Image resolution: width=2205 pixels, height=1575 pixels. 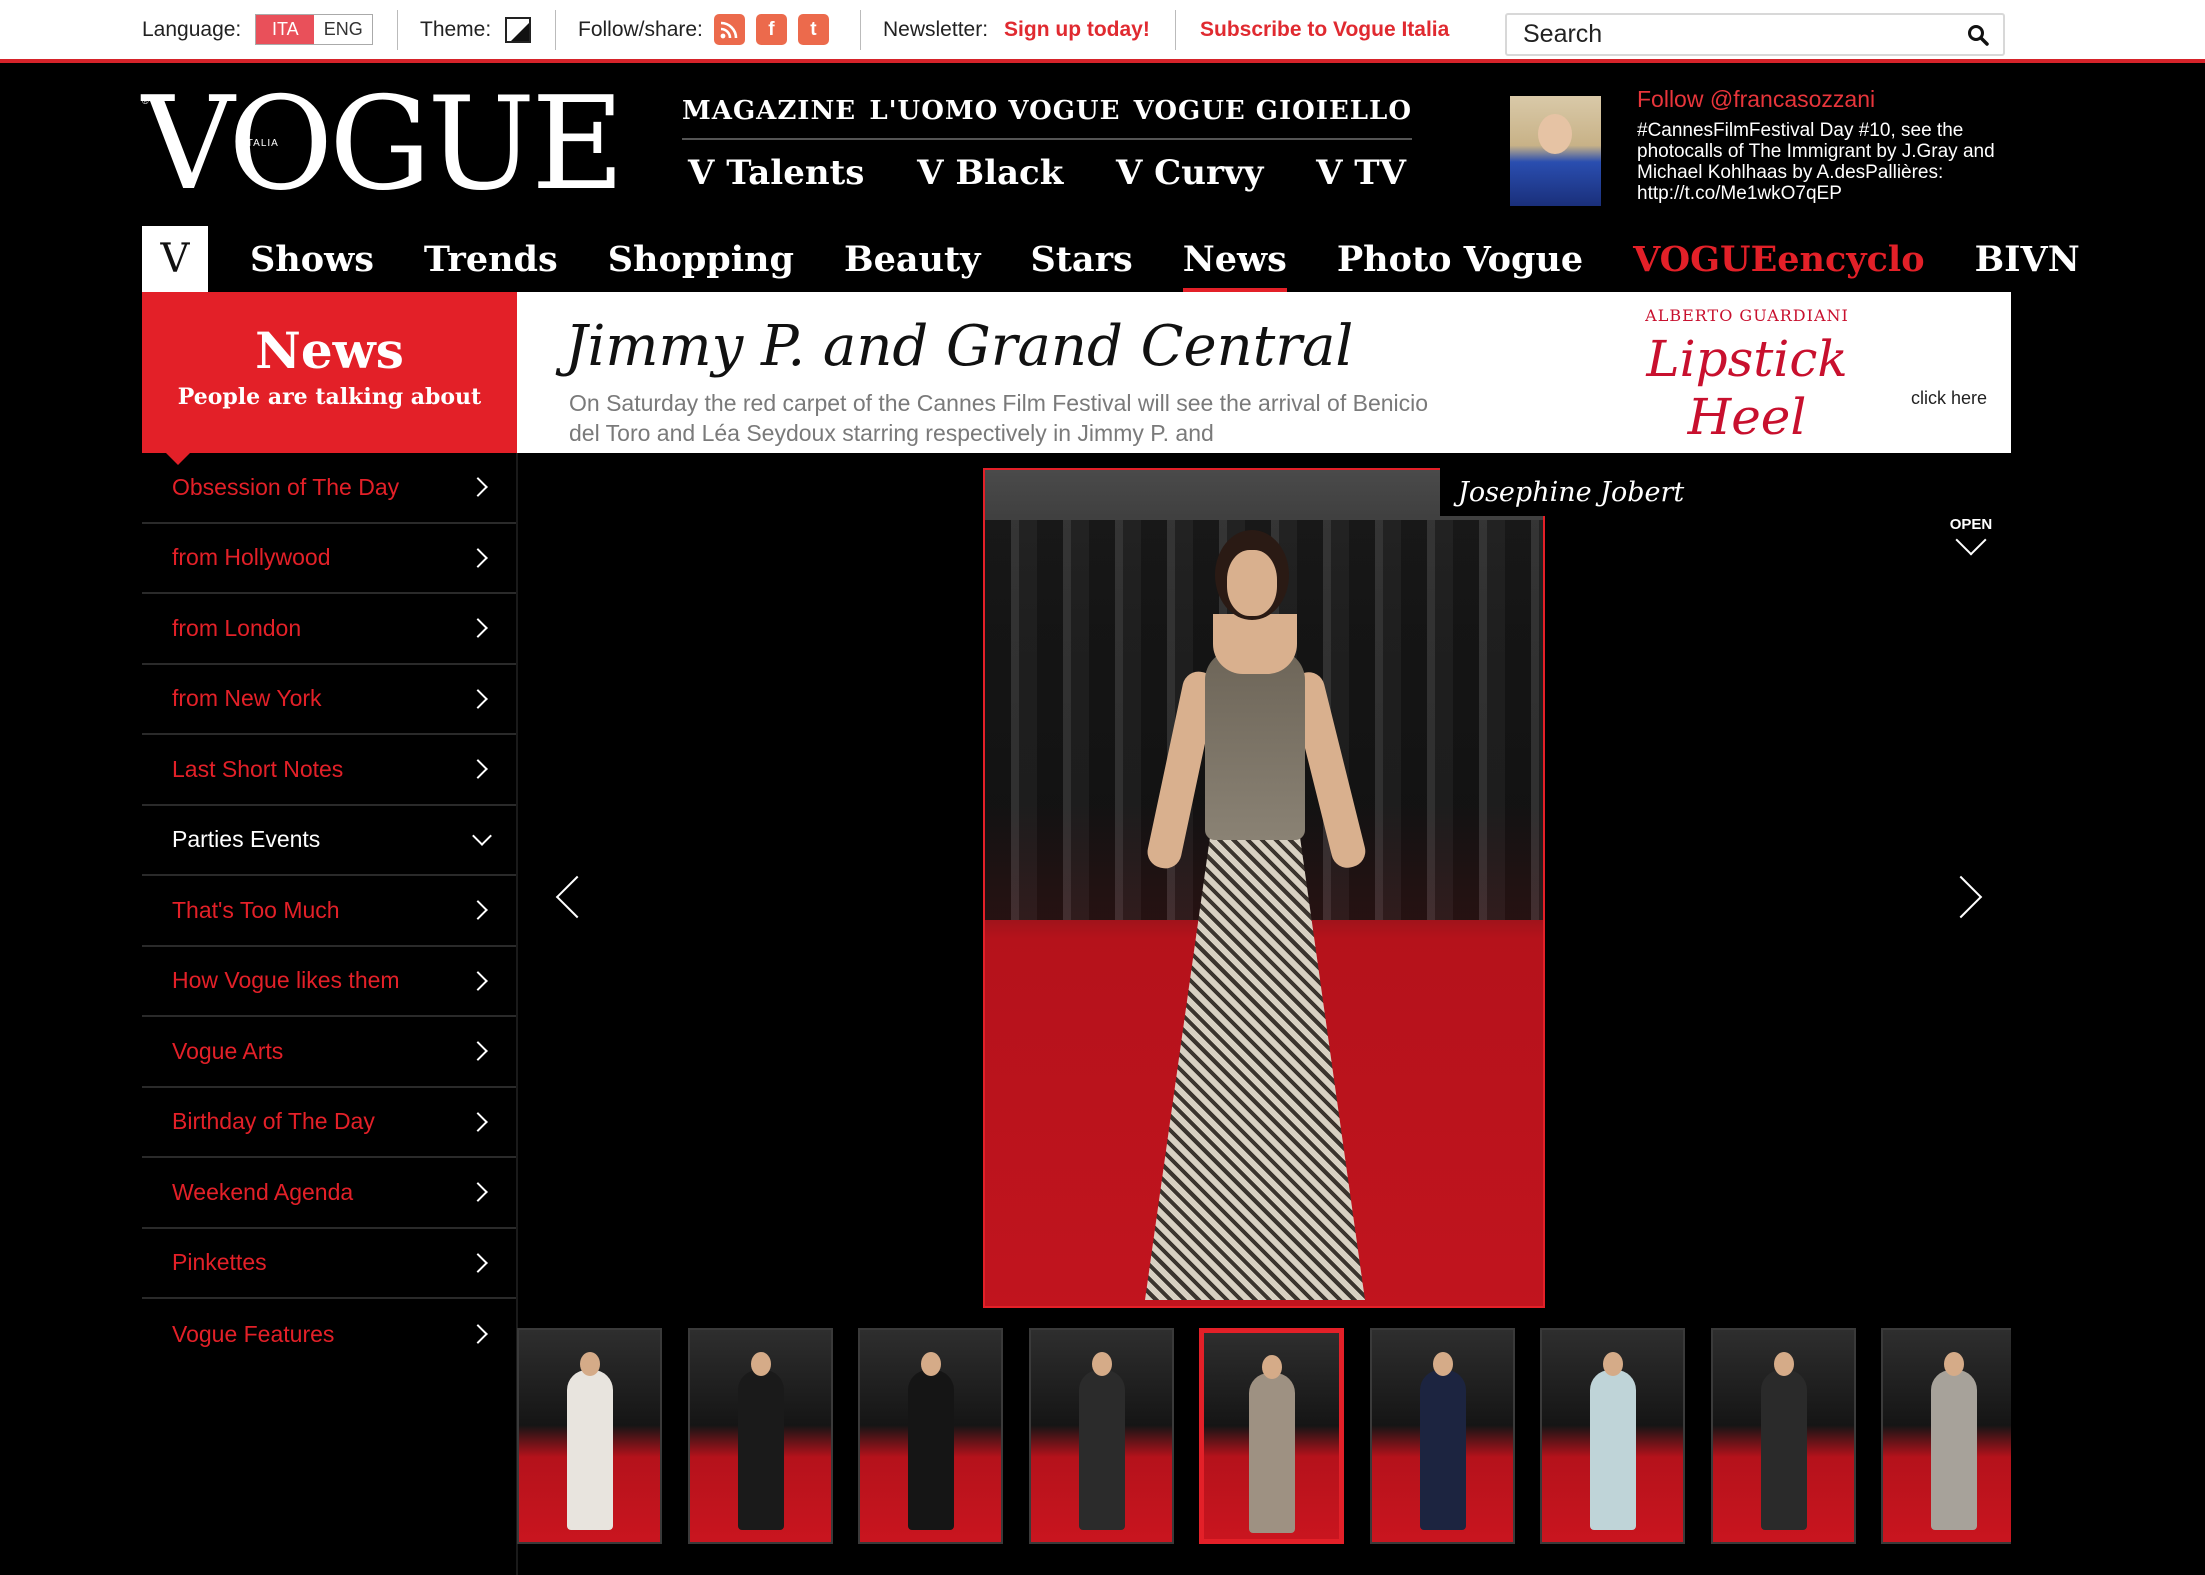 What do you see at coordinates (1949, 398) in the screenshot?
I see `ad-click-here-link: click here` at bounding box center [1949, 398].